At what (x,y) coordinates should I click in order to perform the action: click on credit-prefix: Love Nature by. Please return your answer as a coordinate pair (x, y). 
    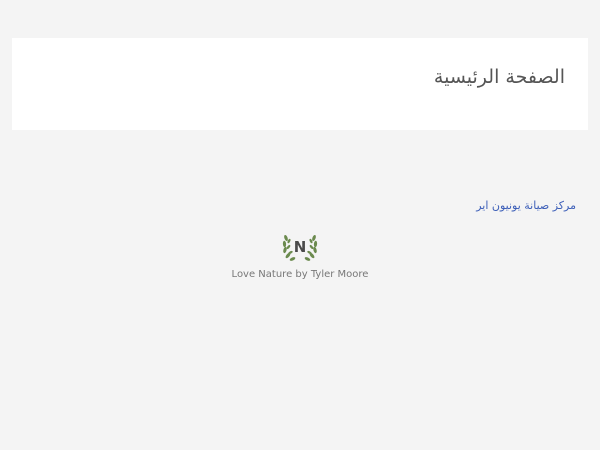
    Looking at the image, I should click on (271, 274).